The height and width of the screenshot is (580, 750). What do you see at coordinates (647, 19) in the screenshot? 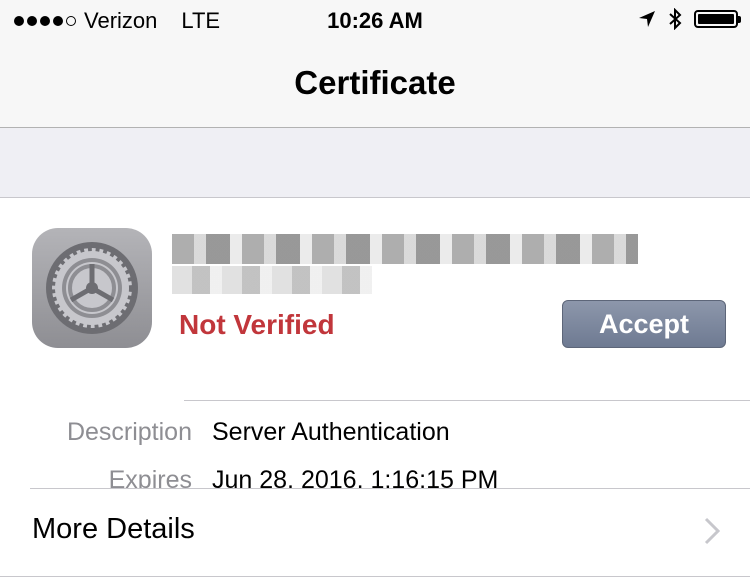
I see `location-arrow-icon` at bounding box center [647, 19].